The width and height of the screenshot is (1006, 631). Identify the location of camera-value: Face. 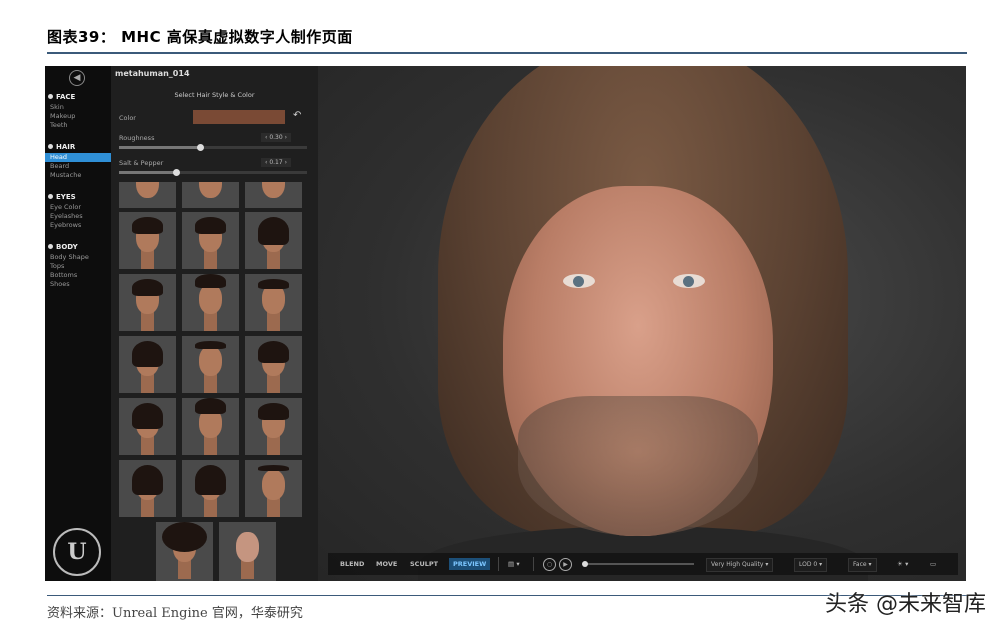
(860, 564).